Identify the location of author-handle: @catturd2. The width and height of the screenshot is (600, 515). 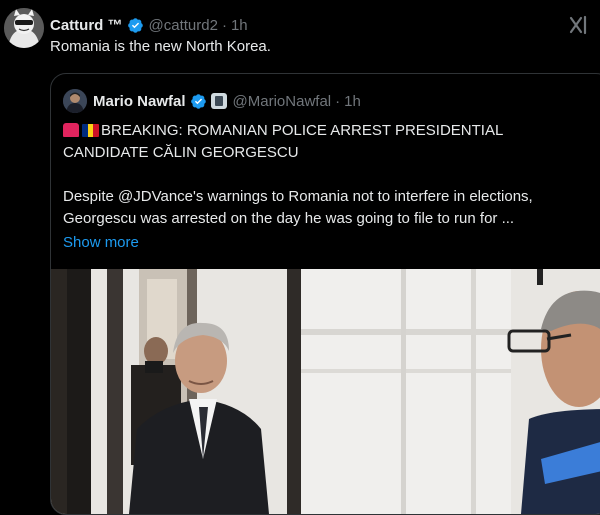
(183, 25).